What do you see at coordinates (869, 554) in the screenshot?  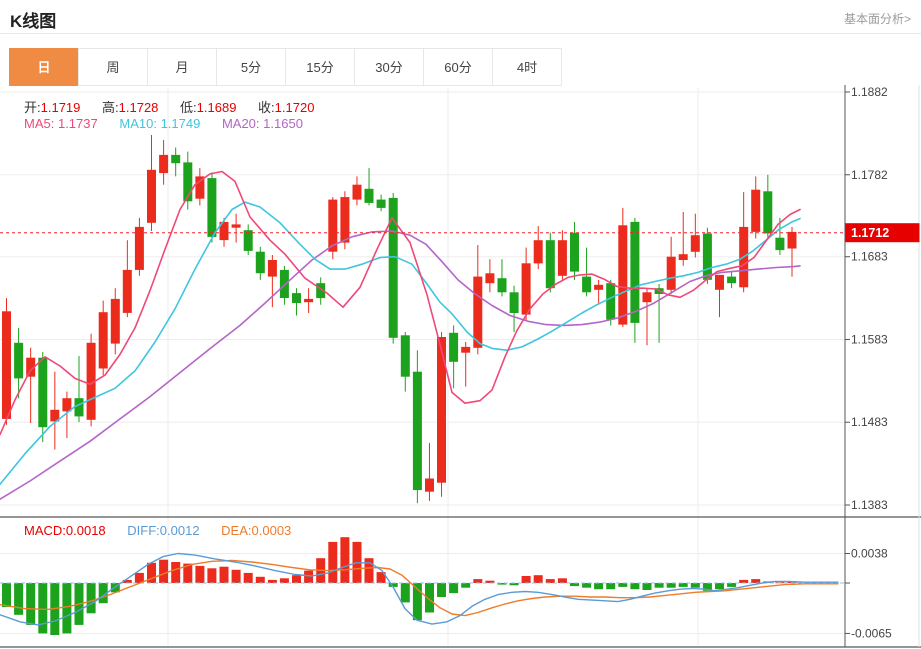 I see `macd-tick-label: 0.0038` at bounding box center [869, 554].